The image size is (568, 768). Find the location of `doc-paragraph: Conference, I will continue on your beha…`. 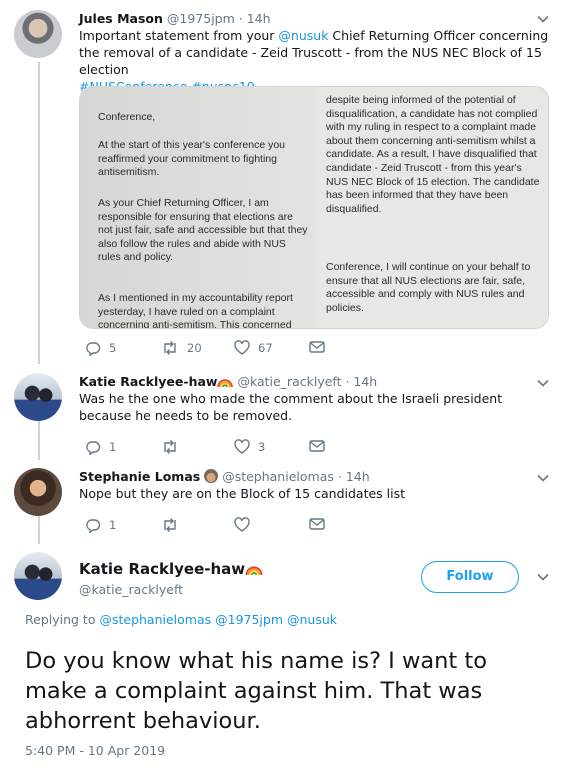

doc-paragraph: Conference, I will continue on your beha… is located at coordinates (428, 287).